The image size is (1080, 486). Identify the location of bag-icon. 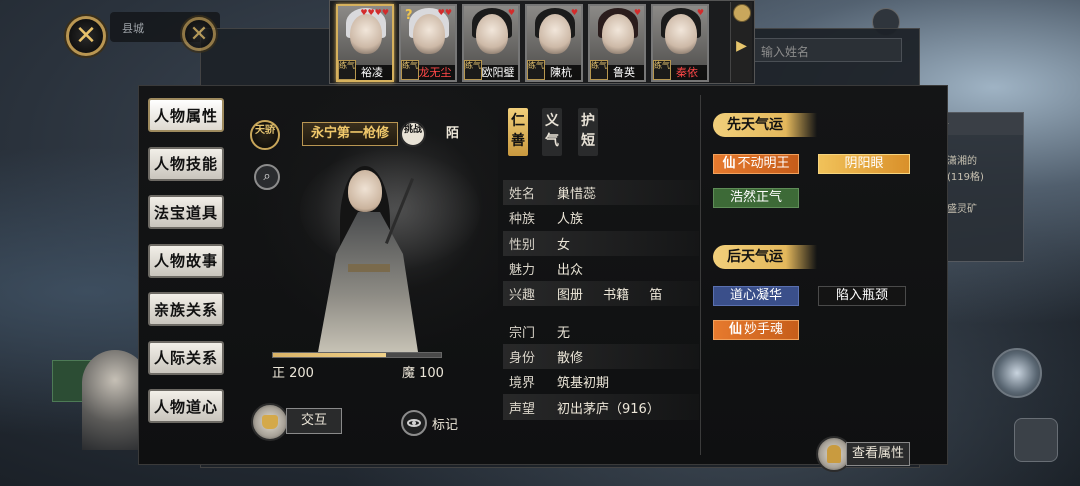
(1036, 440).